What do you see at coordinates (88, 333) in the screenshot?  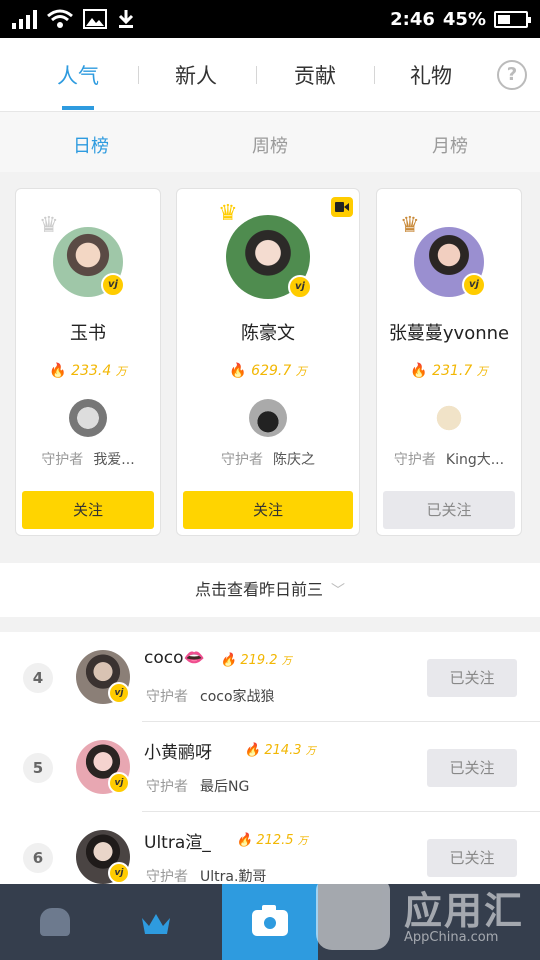 I see `streamer-name: 玉书` at bounding box center [88, 333].